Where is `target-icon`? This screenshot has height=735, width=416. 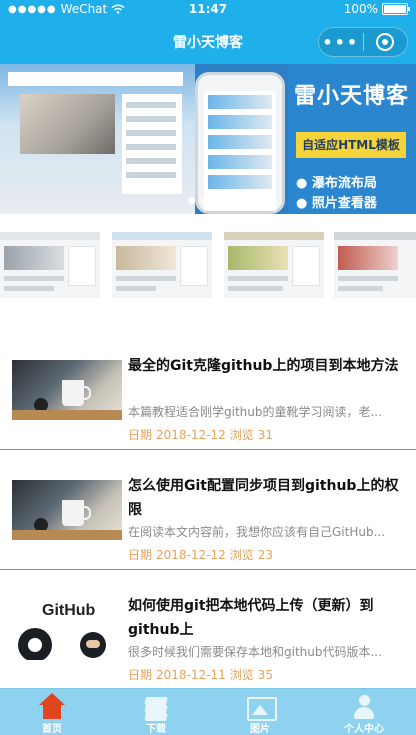
target-icon is located at coordinates (385, 42).